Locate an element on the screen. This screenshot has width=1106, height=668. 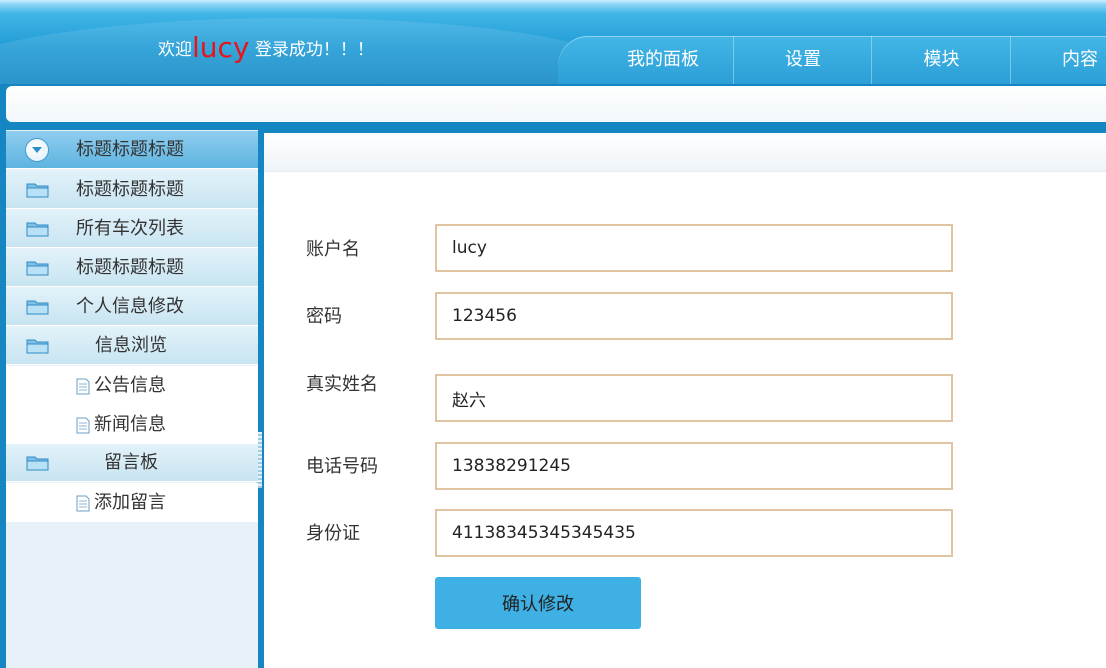
sidebar-item-trains: 所有车次列表 is located at coordinates (132, 229).